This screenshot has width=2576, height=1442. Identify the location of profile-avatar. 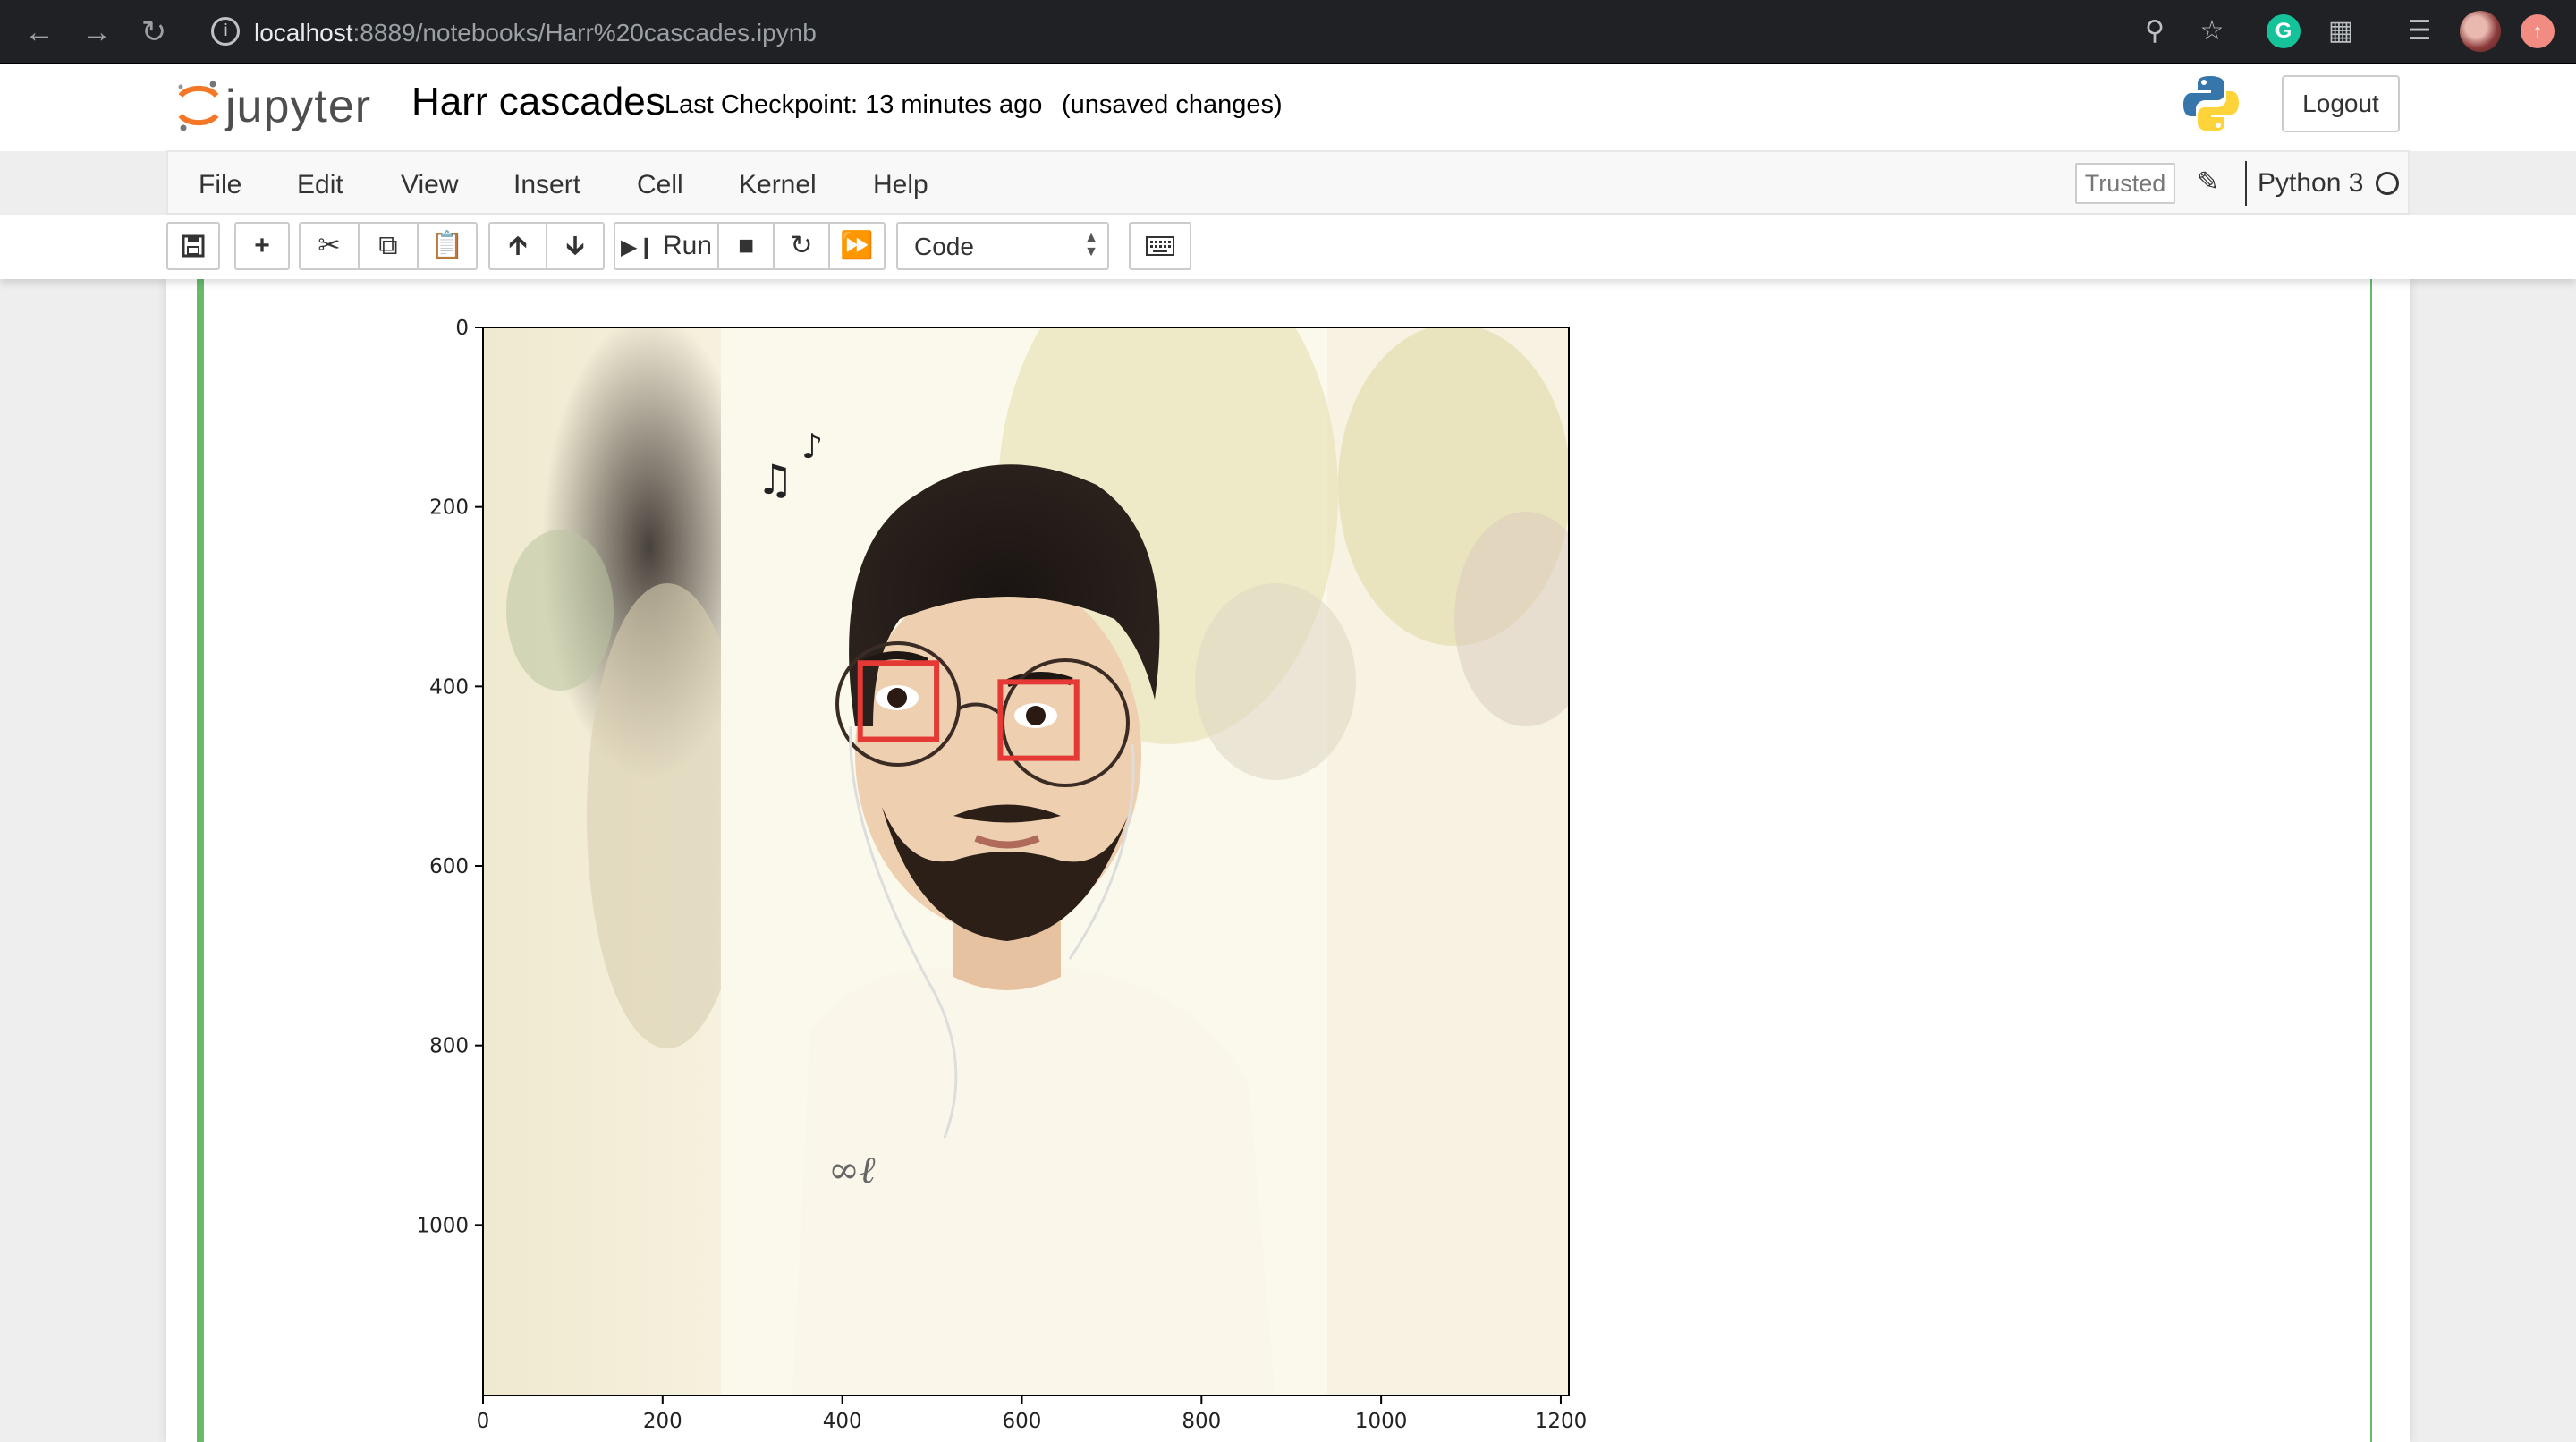
(2480, 31).